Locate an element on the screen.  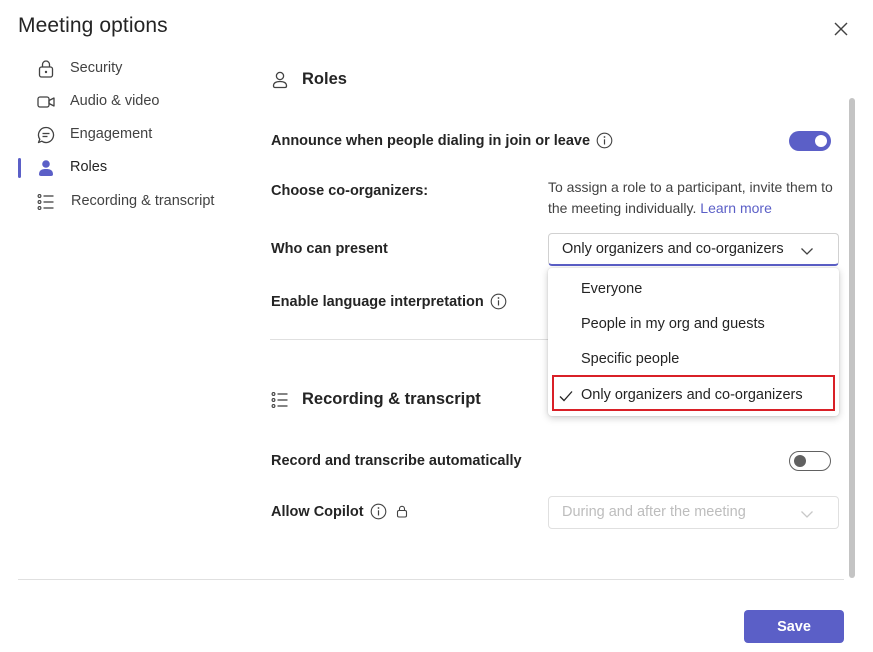
active-indicator is located at coordinates (19, 168).